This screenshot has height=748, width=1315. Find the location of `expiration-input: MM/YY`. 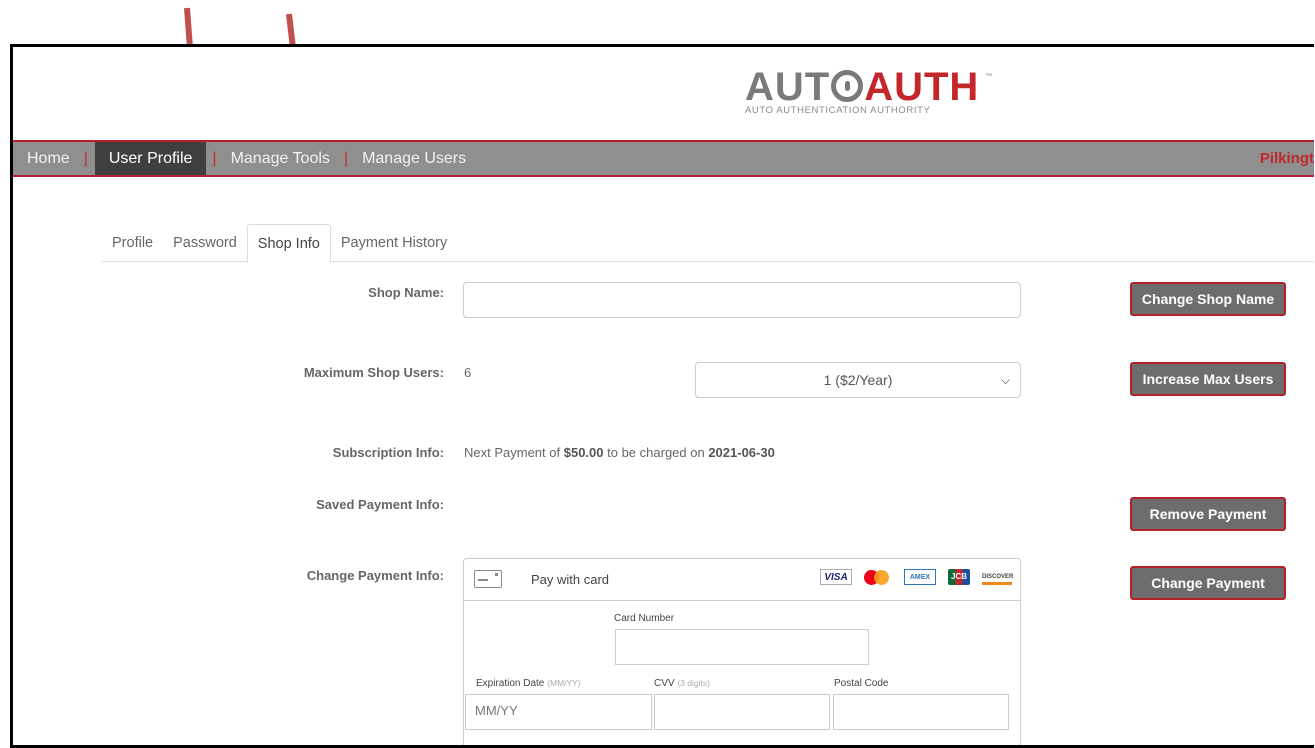

expiration-input: MM/YY is located at coordinates (558, 712).